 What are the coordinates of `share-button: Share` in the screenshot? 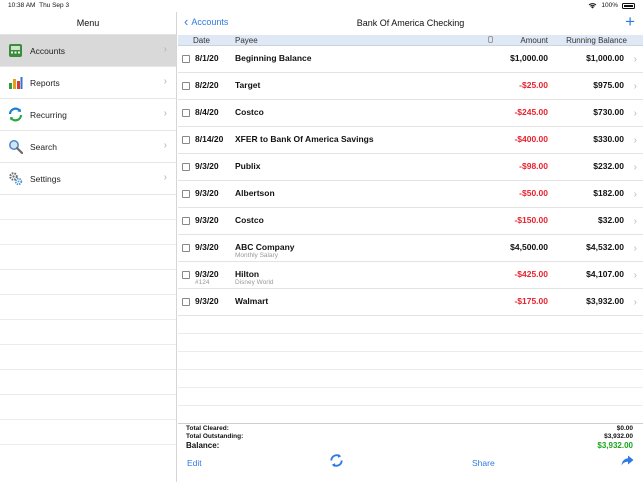 It's located at (483, 463).